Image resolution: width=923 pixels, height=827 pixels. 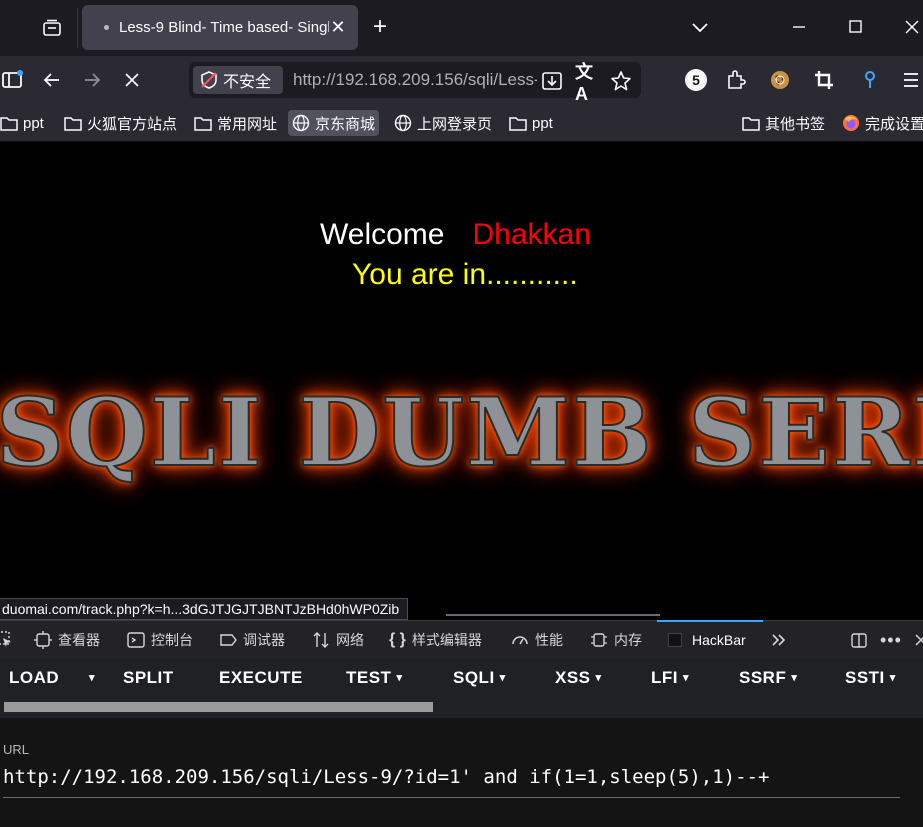 I want to click on menu-hamburger-icon, so click(x=910, y=80).